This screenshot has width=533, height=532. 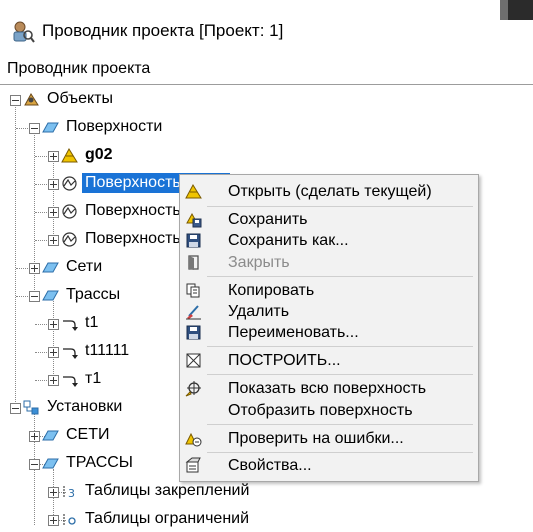 I want to click on menu-item-close: Закрыть, so click(x=329, y=263).